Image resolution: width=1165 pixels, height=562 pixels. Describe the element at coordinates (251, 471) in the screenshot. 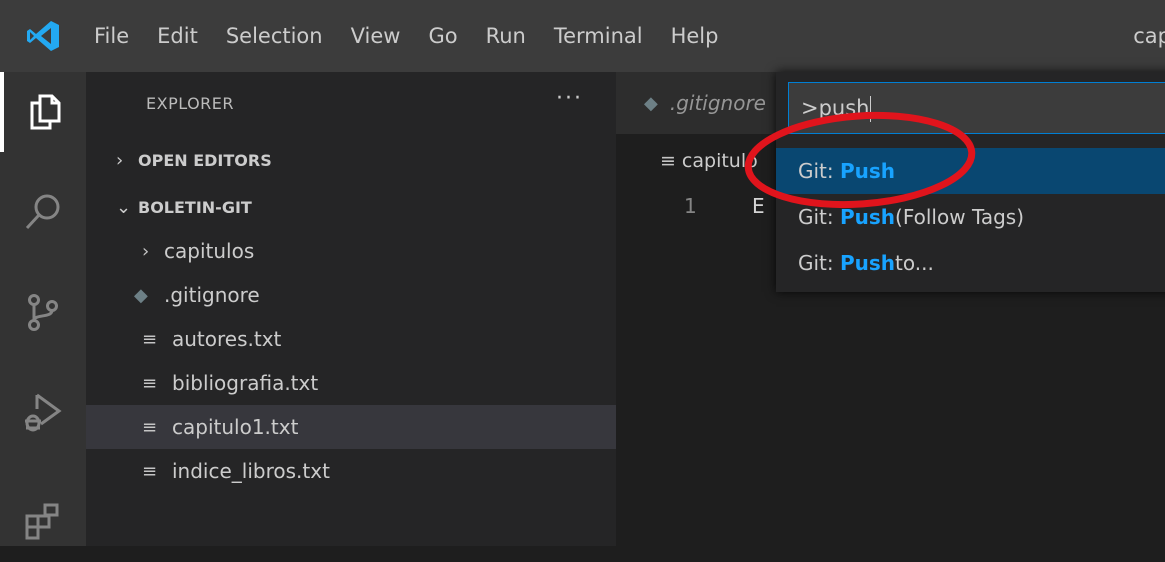

I see `tree-item-label: indice_libros.txt` at that location.